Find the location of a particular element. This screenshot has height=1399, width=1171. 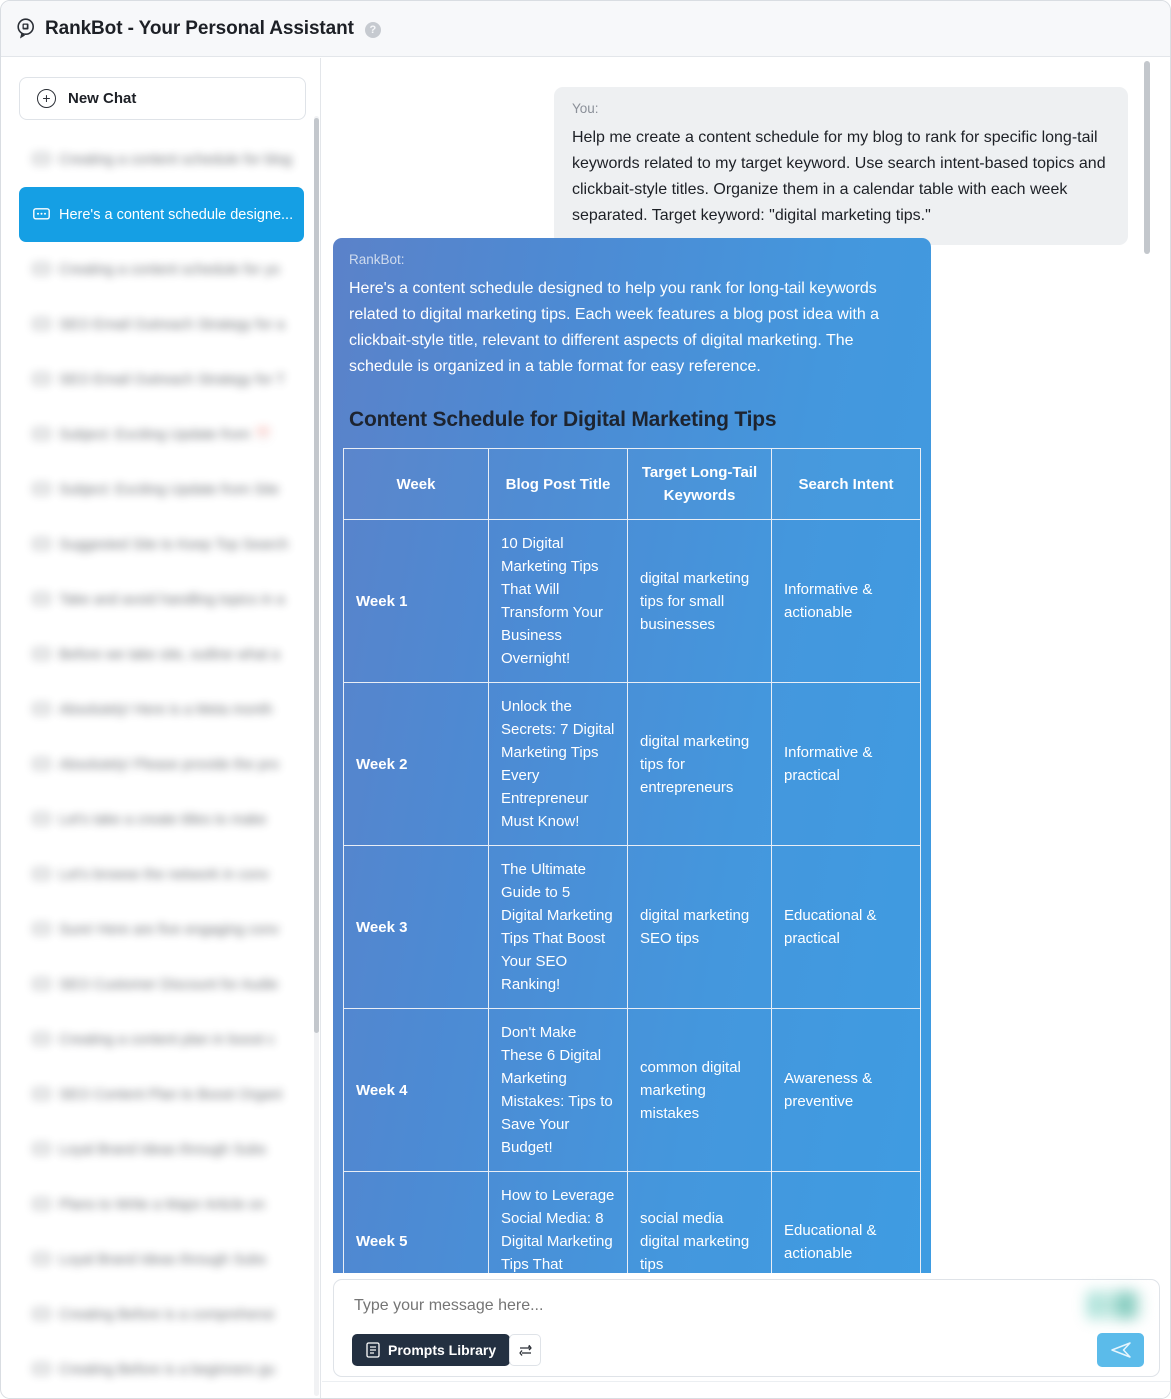

chat-history-item-label: Subject: Exciting Update from Site is located at coordinates (169, 489).